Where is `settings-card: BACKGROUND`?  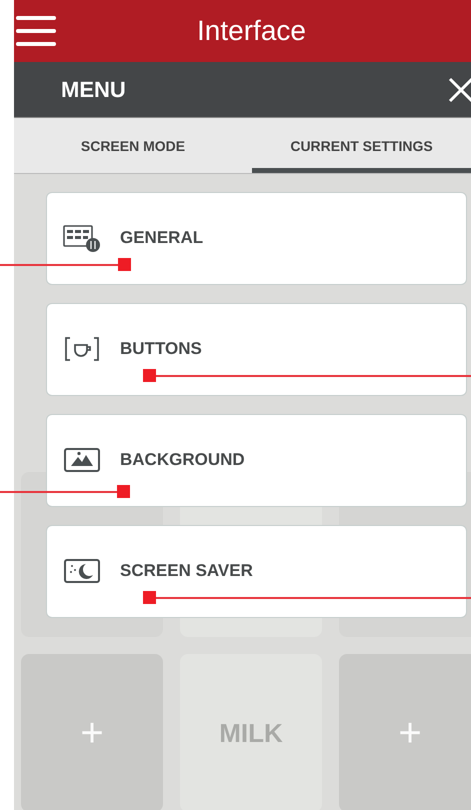 settings-card: BACKGROUND is located at coordinates (256, 460).